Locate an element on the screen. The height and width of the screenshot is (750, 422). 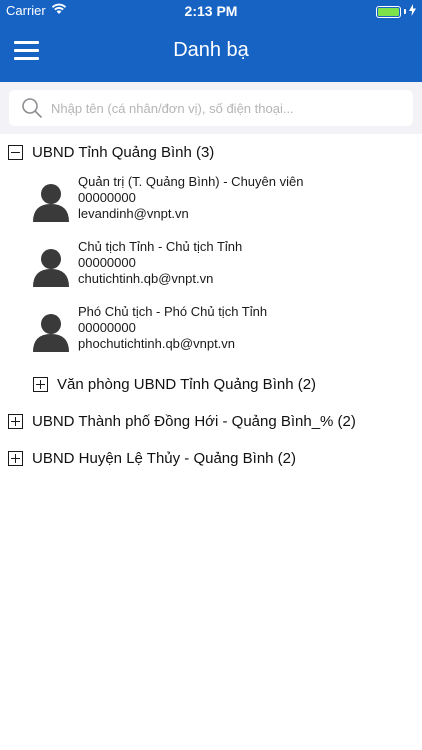
battery-tip is located at coordinates (405, 11).